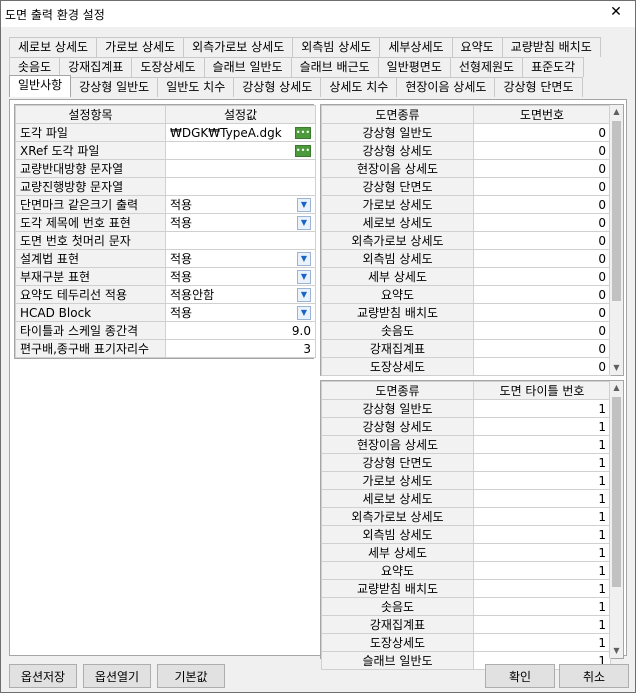 Image resolution: width=636 pixels, height=693 pixels. What do you see at coordinates (551, 47) in the screenshot?
I see `tab-row1-6: 교량받침 배치도` at bounding box center [551, 47].